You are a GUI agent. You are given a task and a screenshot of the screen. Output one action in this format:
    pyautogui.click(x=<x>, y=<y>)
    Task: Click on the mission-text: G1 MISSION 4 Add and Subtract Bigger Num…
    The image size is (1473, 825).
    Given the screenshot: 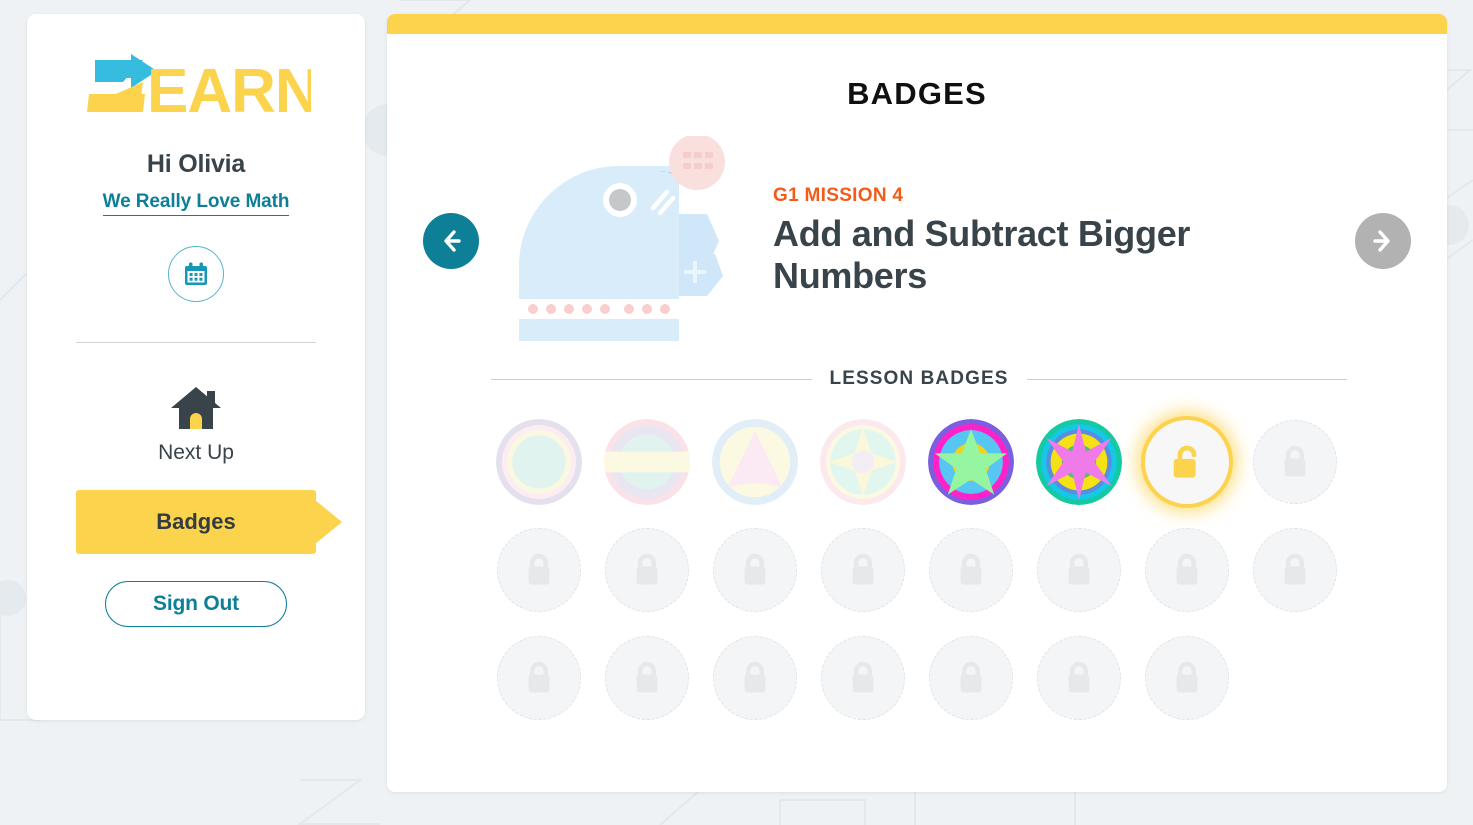 What is the action you would take?
    pyautogui.click(x=1064, y=241)
    